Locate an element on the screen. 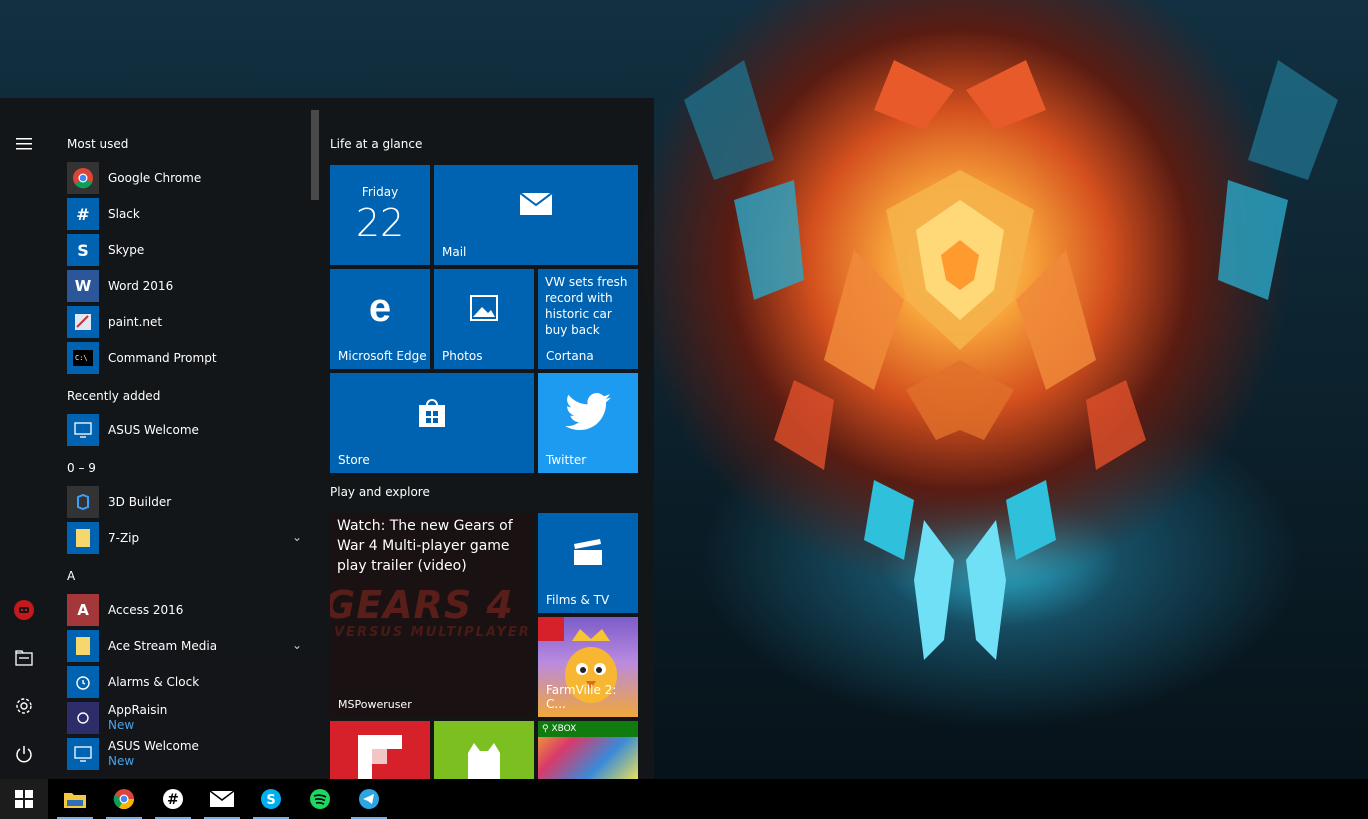 The image size is (1368, 819). app-label: Skype is located at coordinates (126, 249).